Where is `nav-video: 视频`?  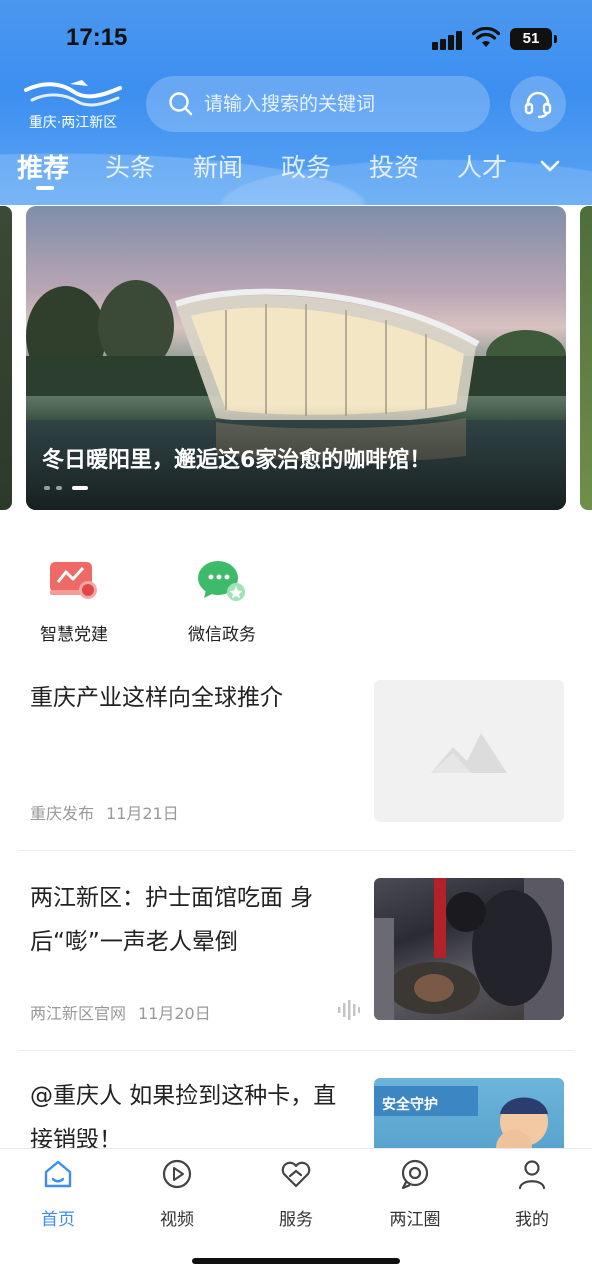 nav-video: 视频 is located at coordinates (177, 1193).